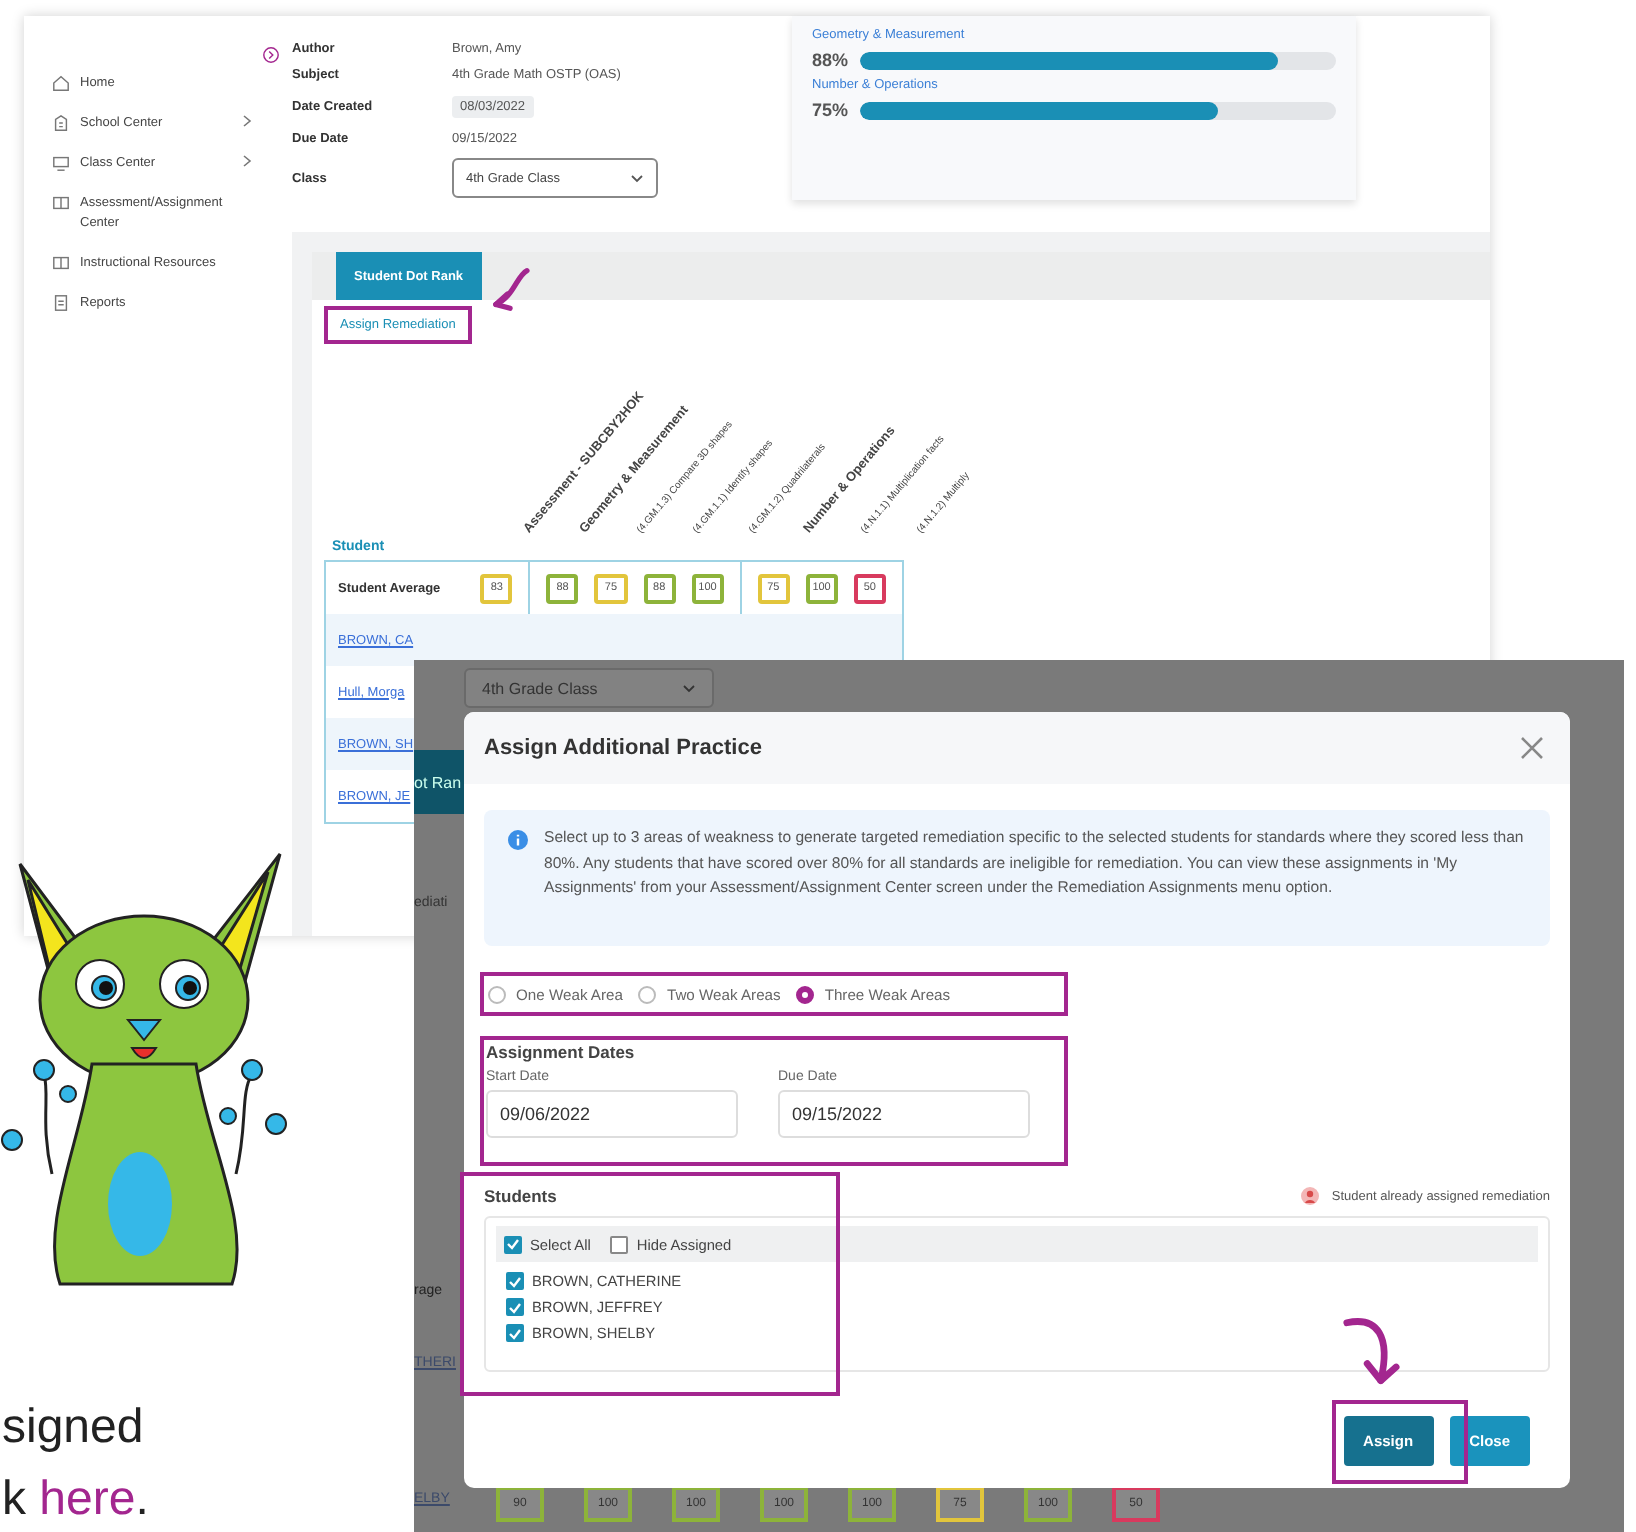 This screenshot has height=1532, width=1636. Describe the element at coordinates (61, 123) in the screenshot. I see `building-icon` at that location.